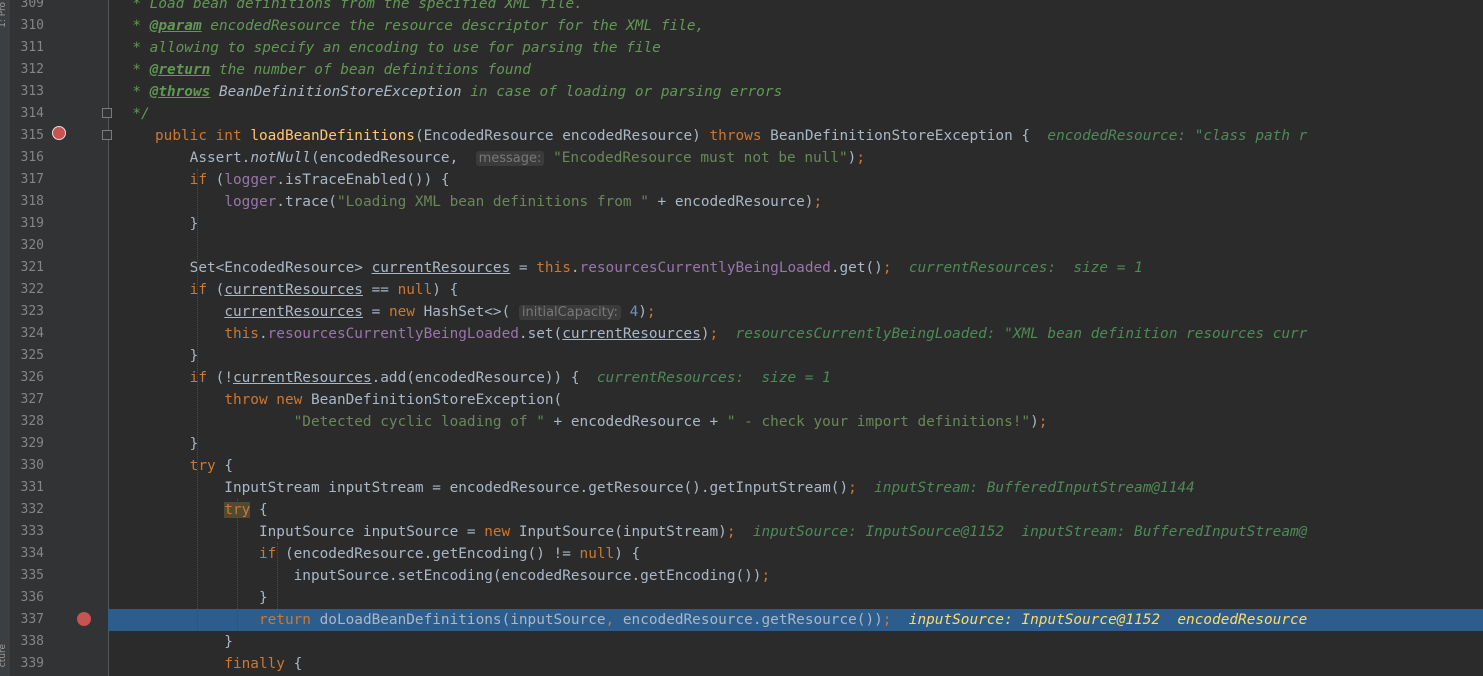 This screenshot has height=676, width=1483. Describe the element at coordinates (741, 598) in the screenshot. I see `code-line: 336 }` at that location.